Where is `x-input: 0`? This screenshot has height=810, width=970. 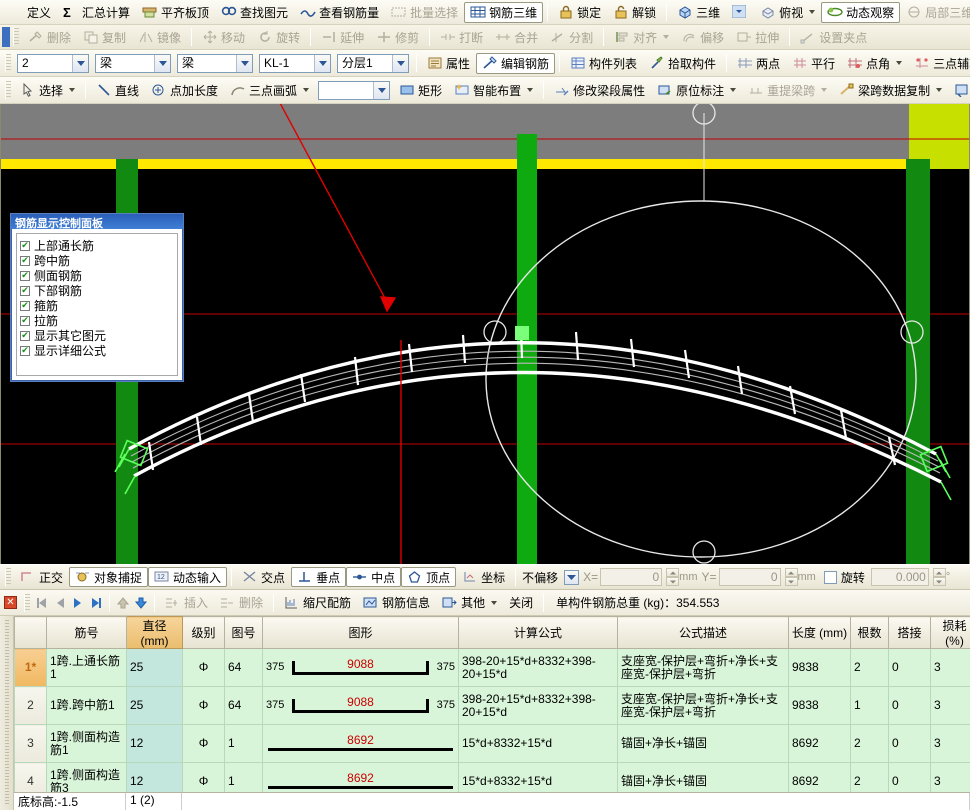
x-input: 0 is located at coordinates (631, 577).